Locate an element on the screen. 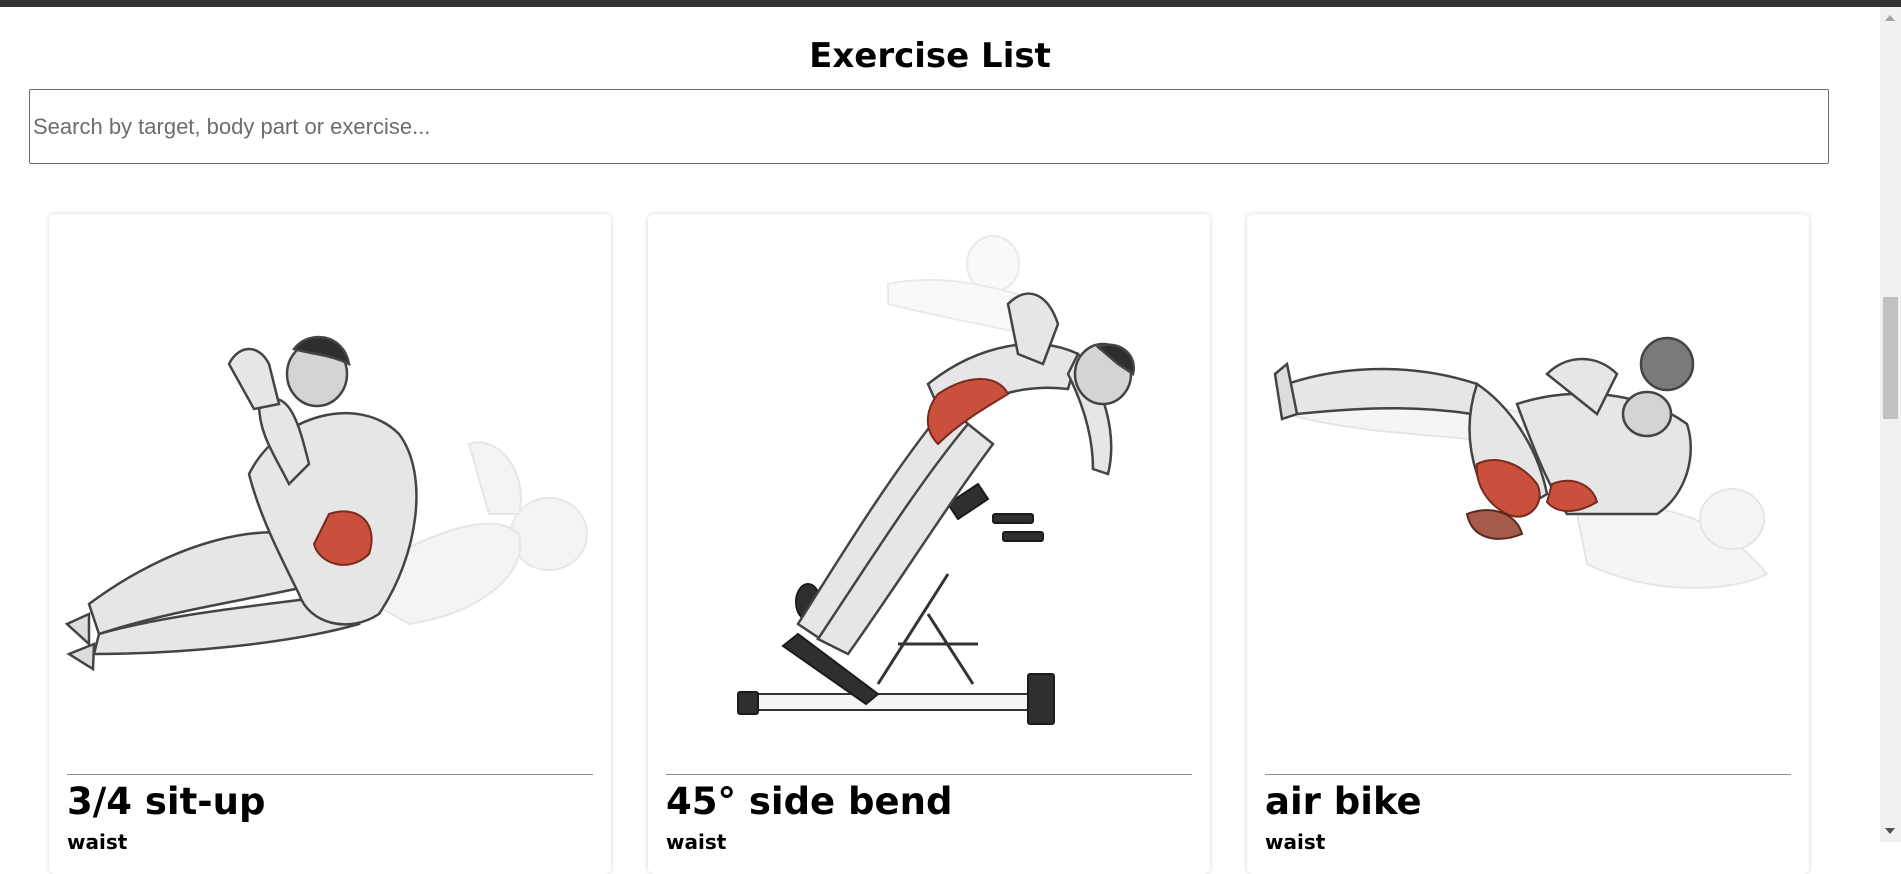 The width and height of the screenshot is (1901, 874). scroll-down-arrow-icon is located at coordinates (1890, 831).